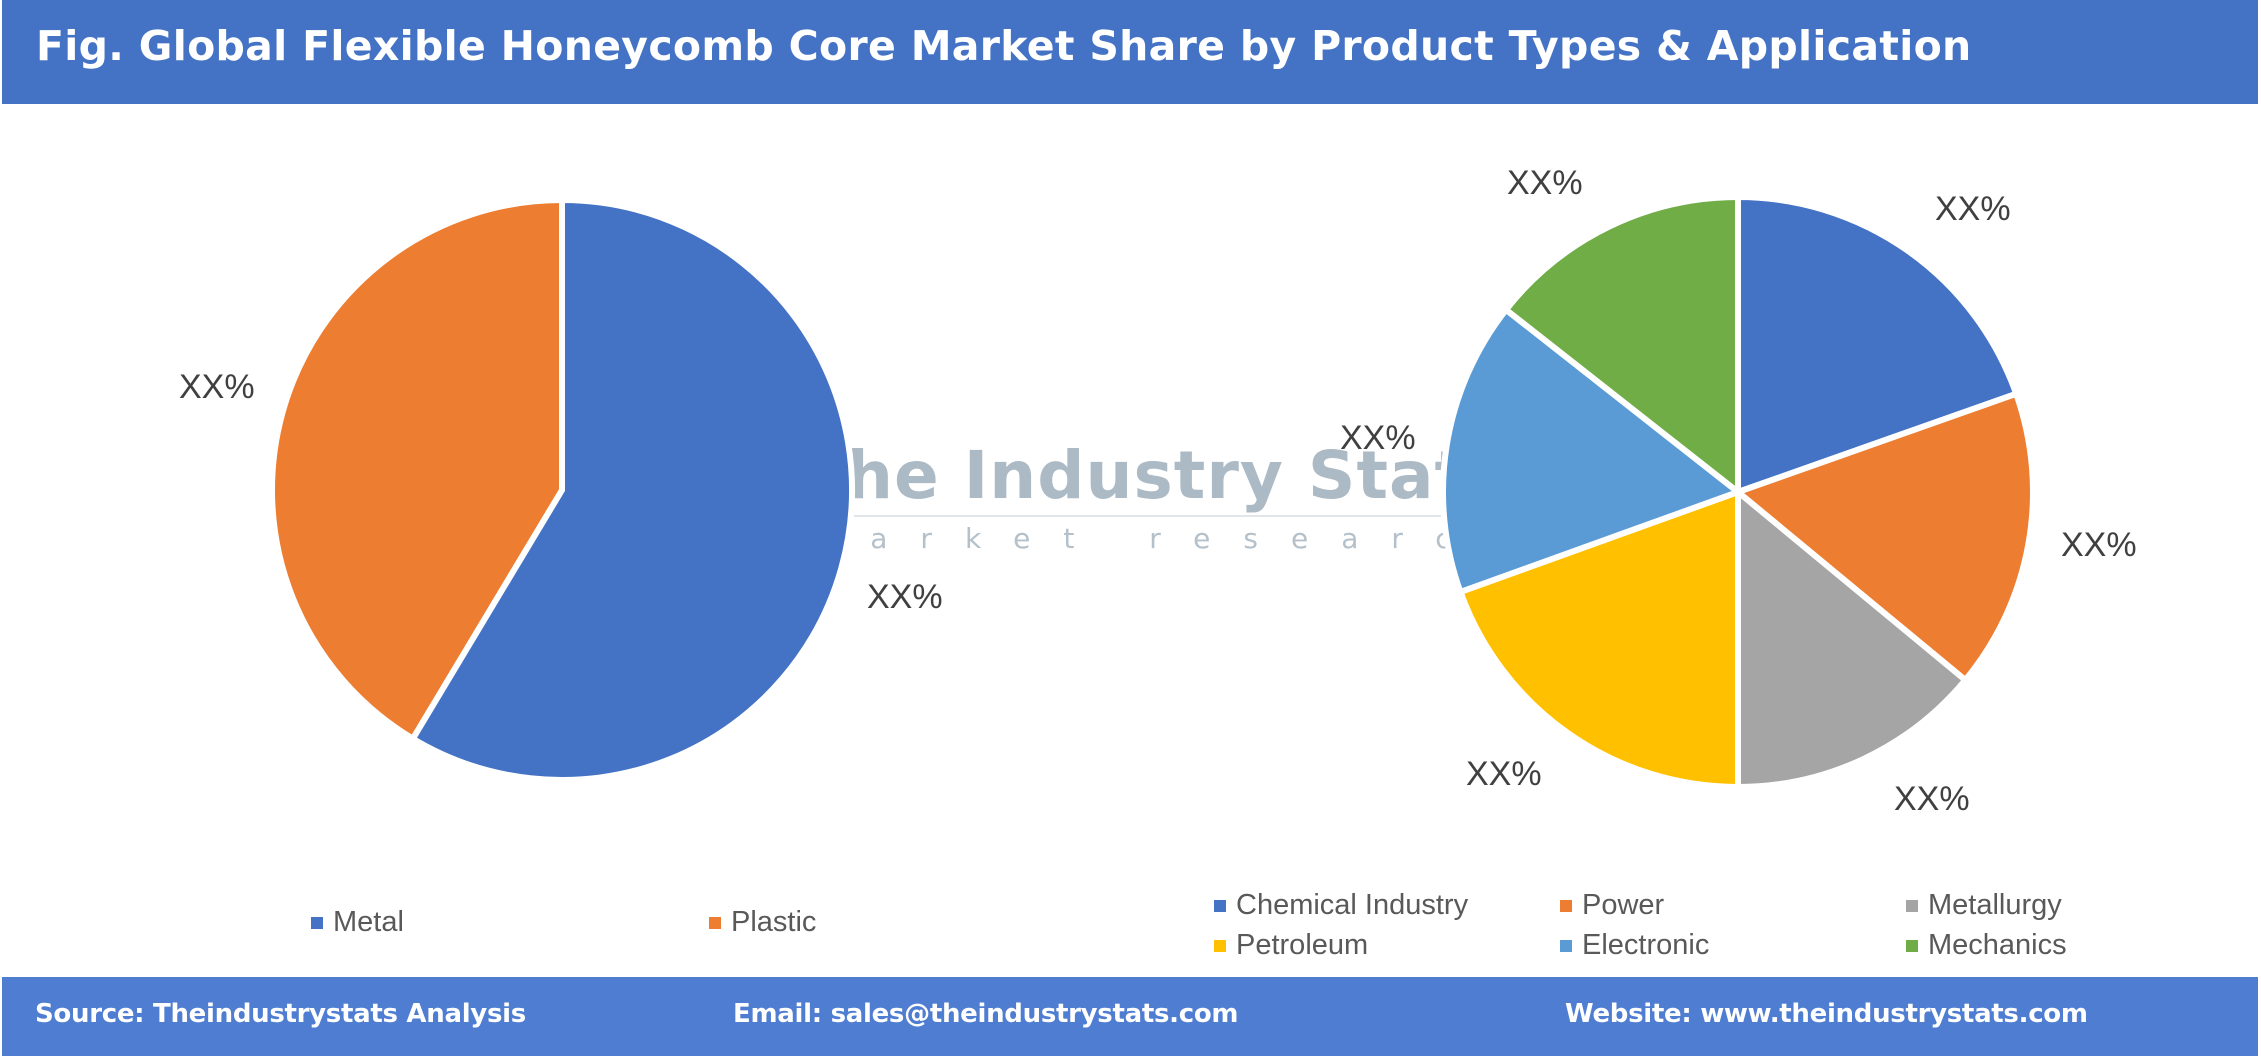 The width and height of the screenshot is (2261, 1056). Describe the element at coordinates (1738, 492) in the screenshot. I see `pie-application` at that location.